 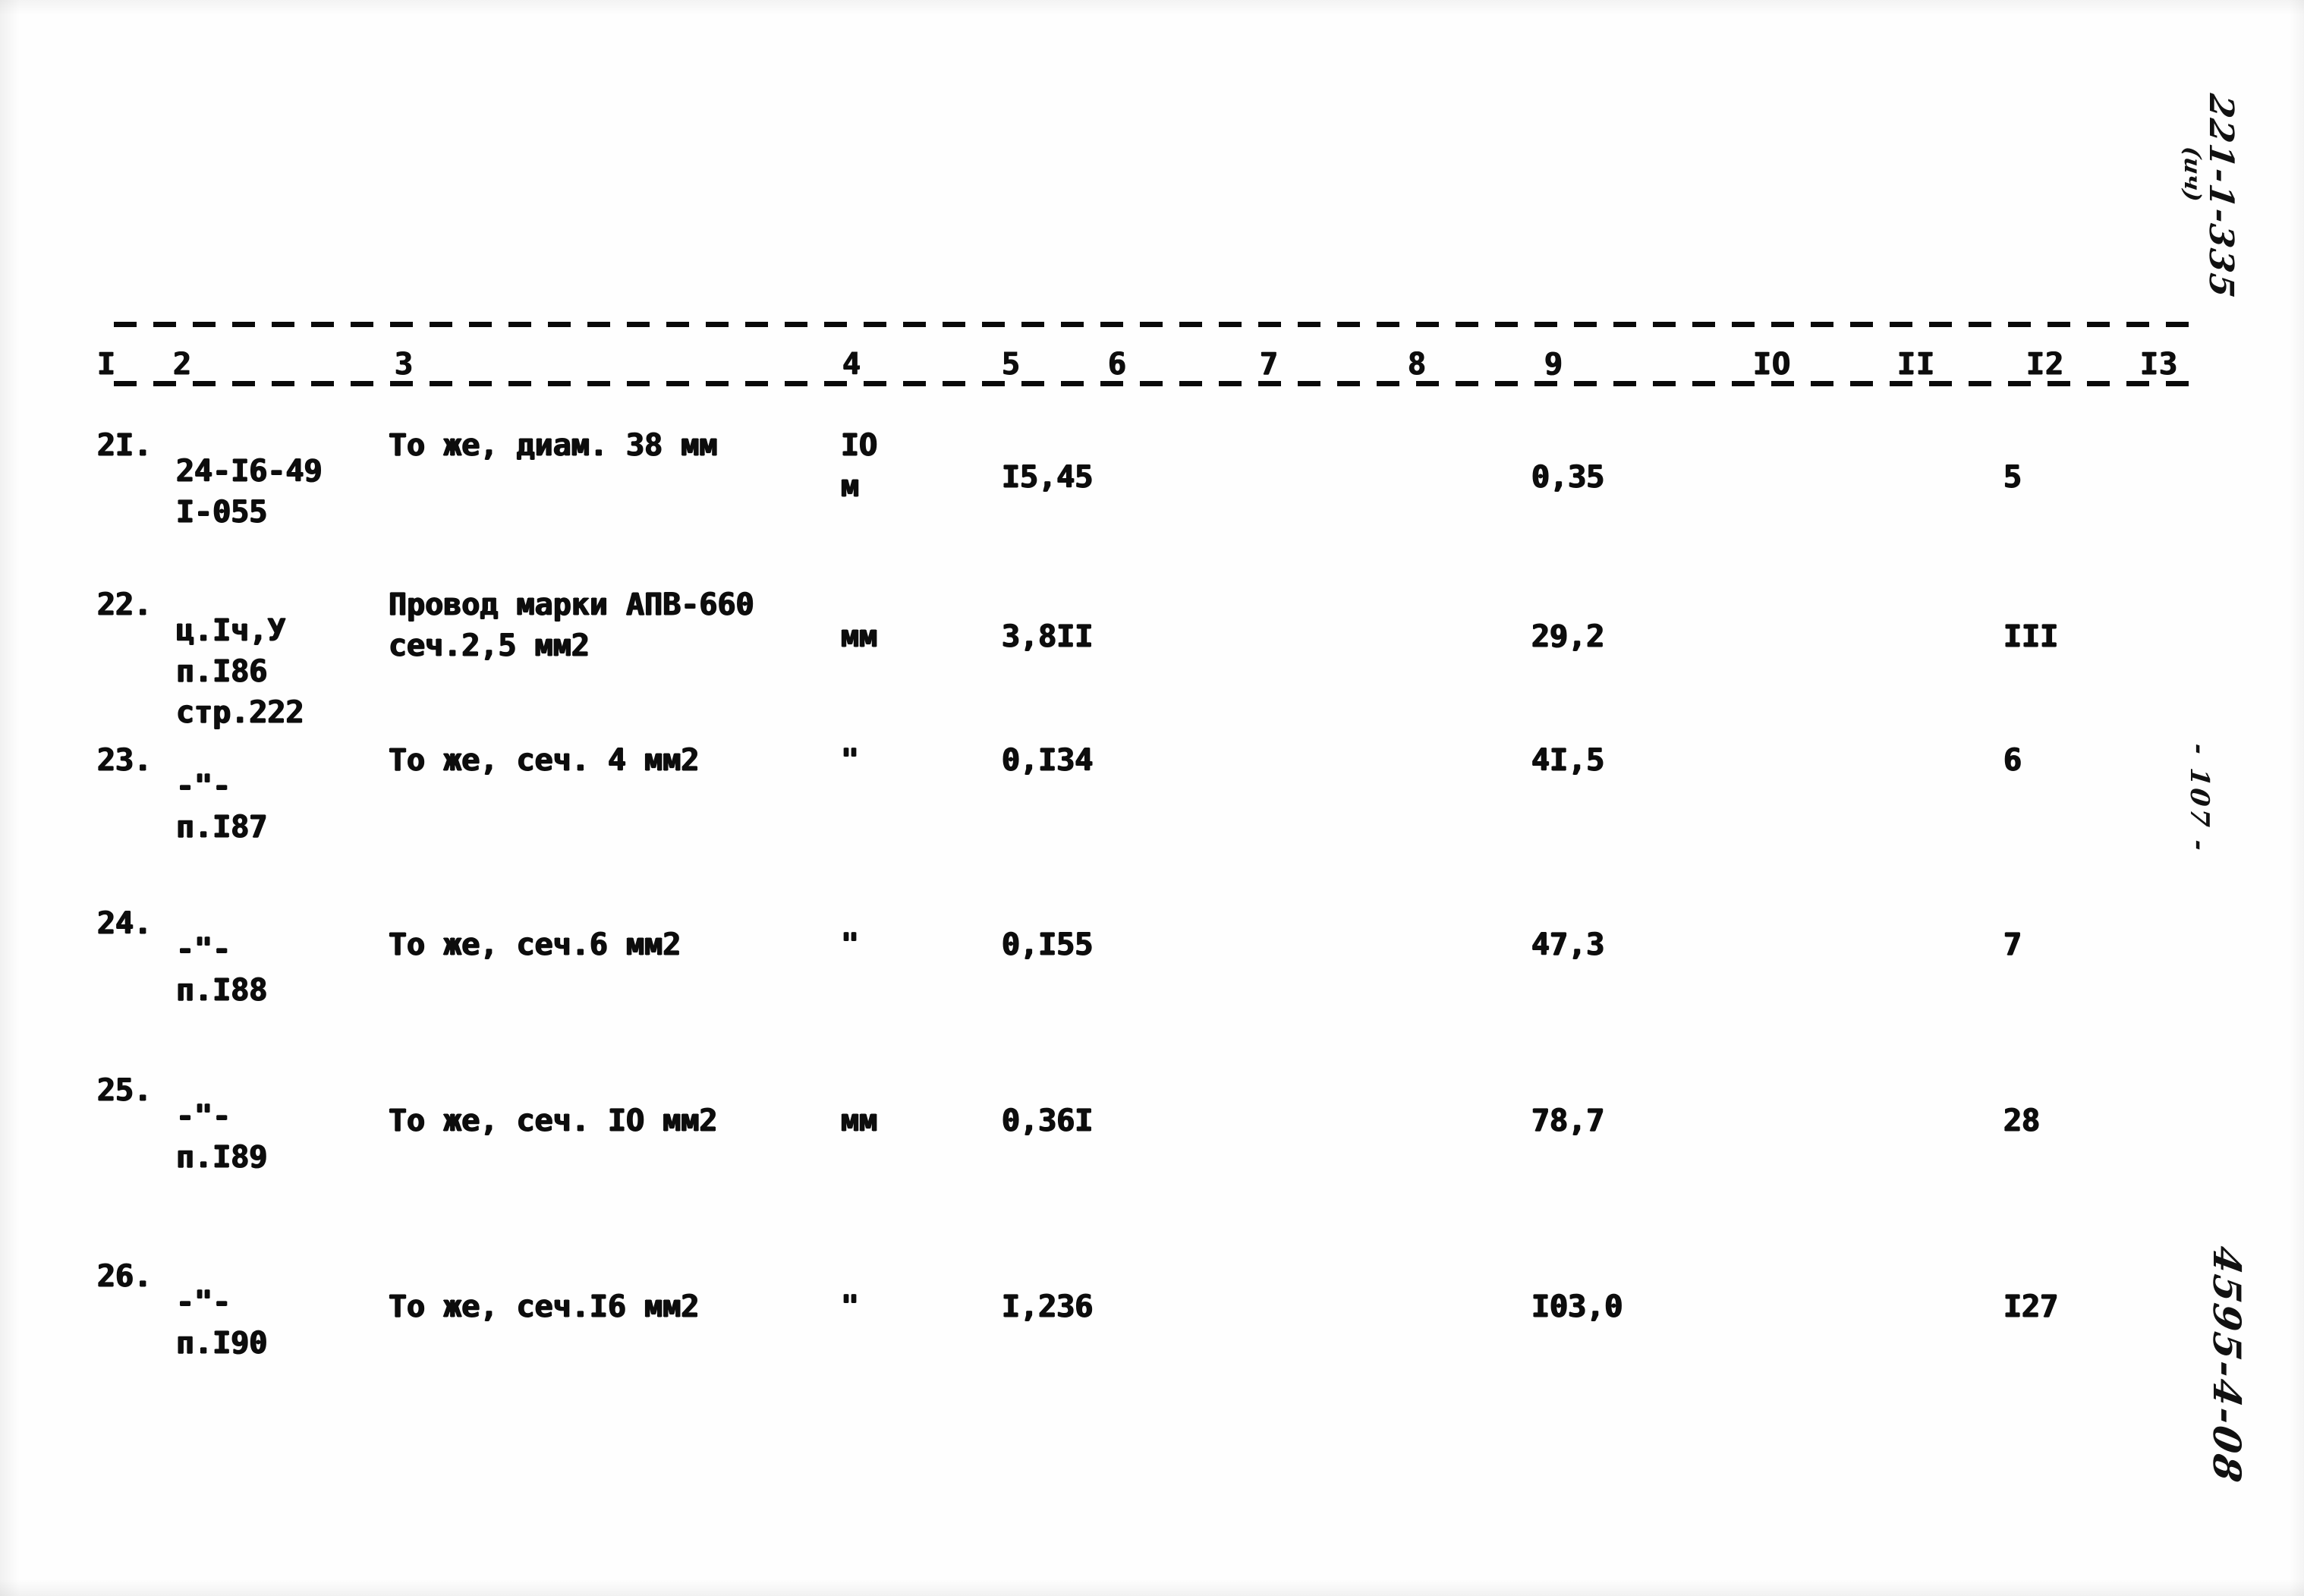 I want to click on scan-edge-left, so click(x=10, y=798).